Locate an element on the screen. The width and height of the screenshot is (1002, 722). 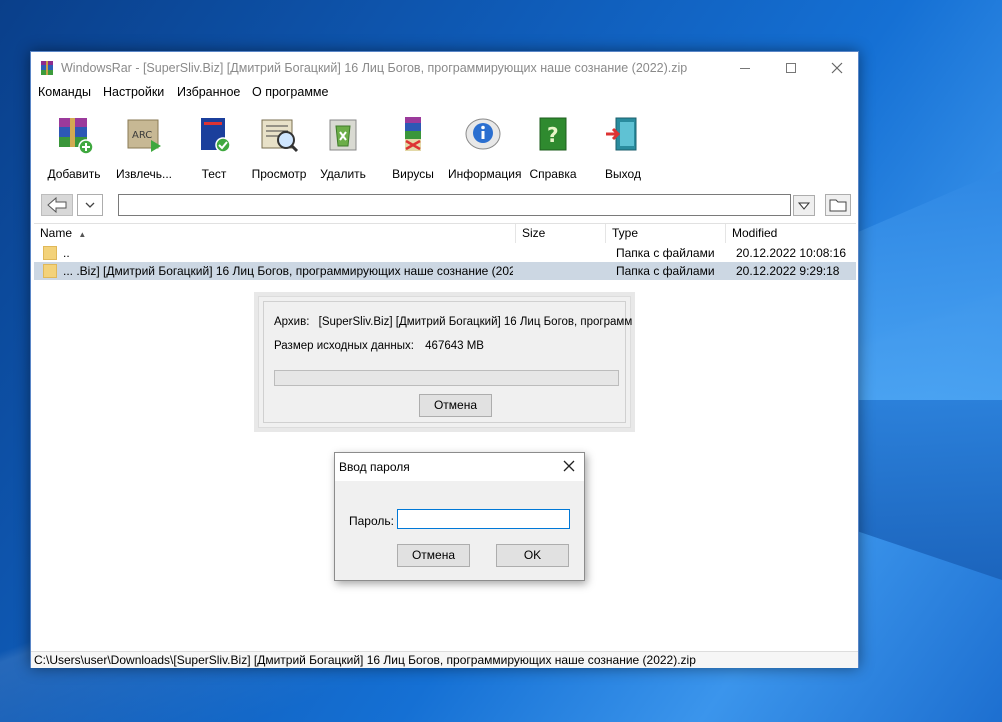
menu-about: О программе is located at coordinates (290, 92).